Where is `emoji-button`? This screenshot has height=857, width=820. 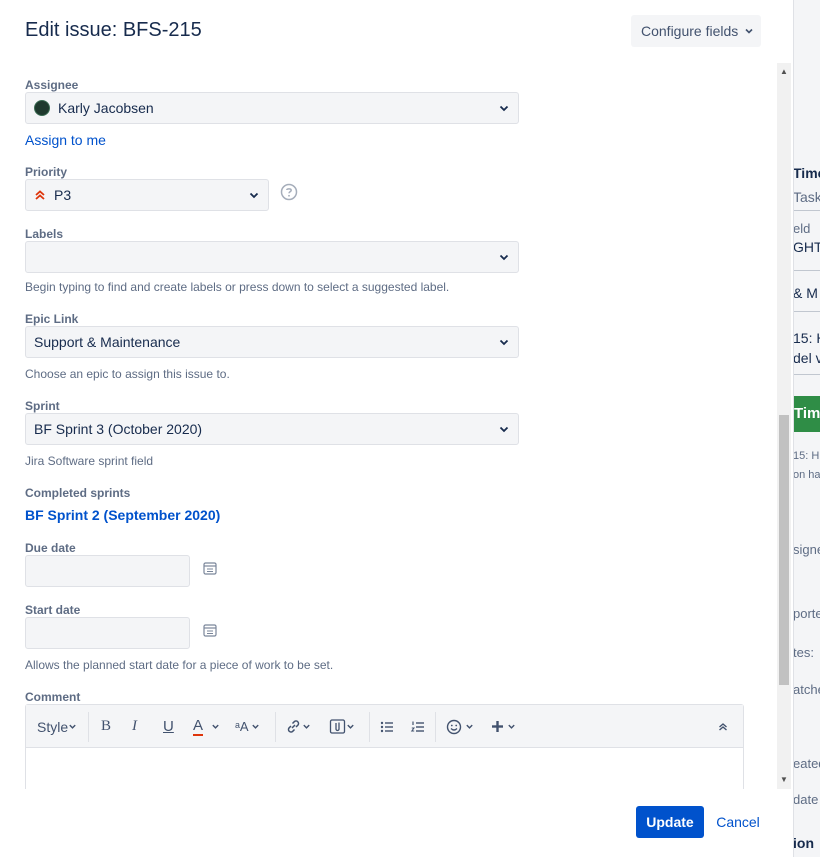 emoji-button is located at coordinates (460, 726).